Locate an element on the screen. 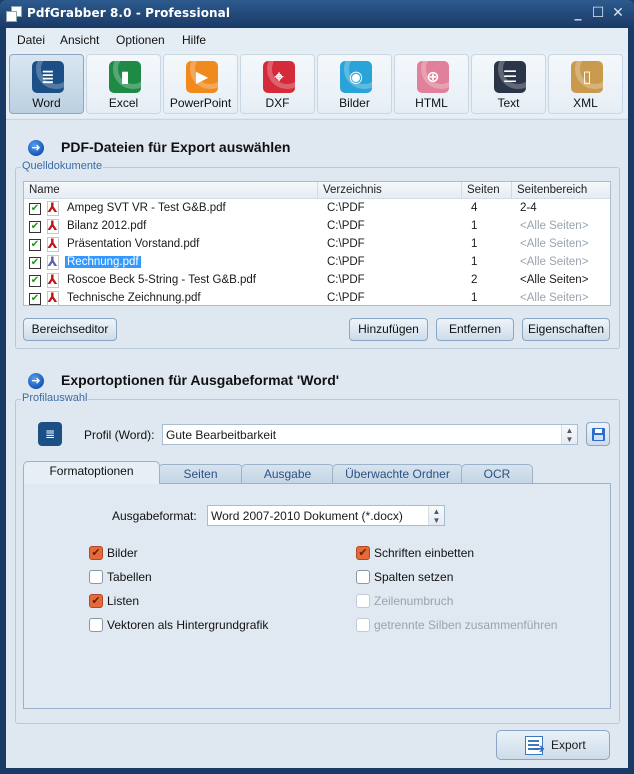 The height and width of the screenshot is (774, 634). dxf-icon: ⌖ is located at coordinates (279, 77).